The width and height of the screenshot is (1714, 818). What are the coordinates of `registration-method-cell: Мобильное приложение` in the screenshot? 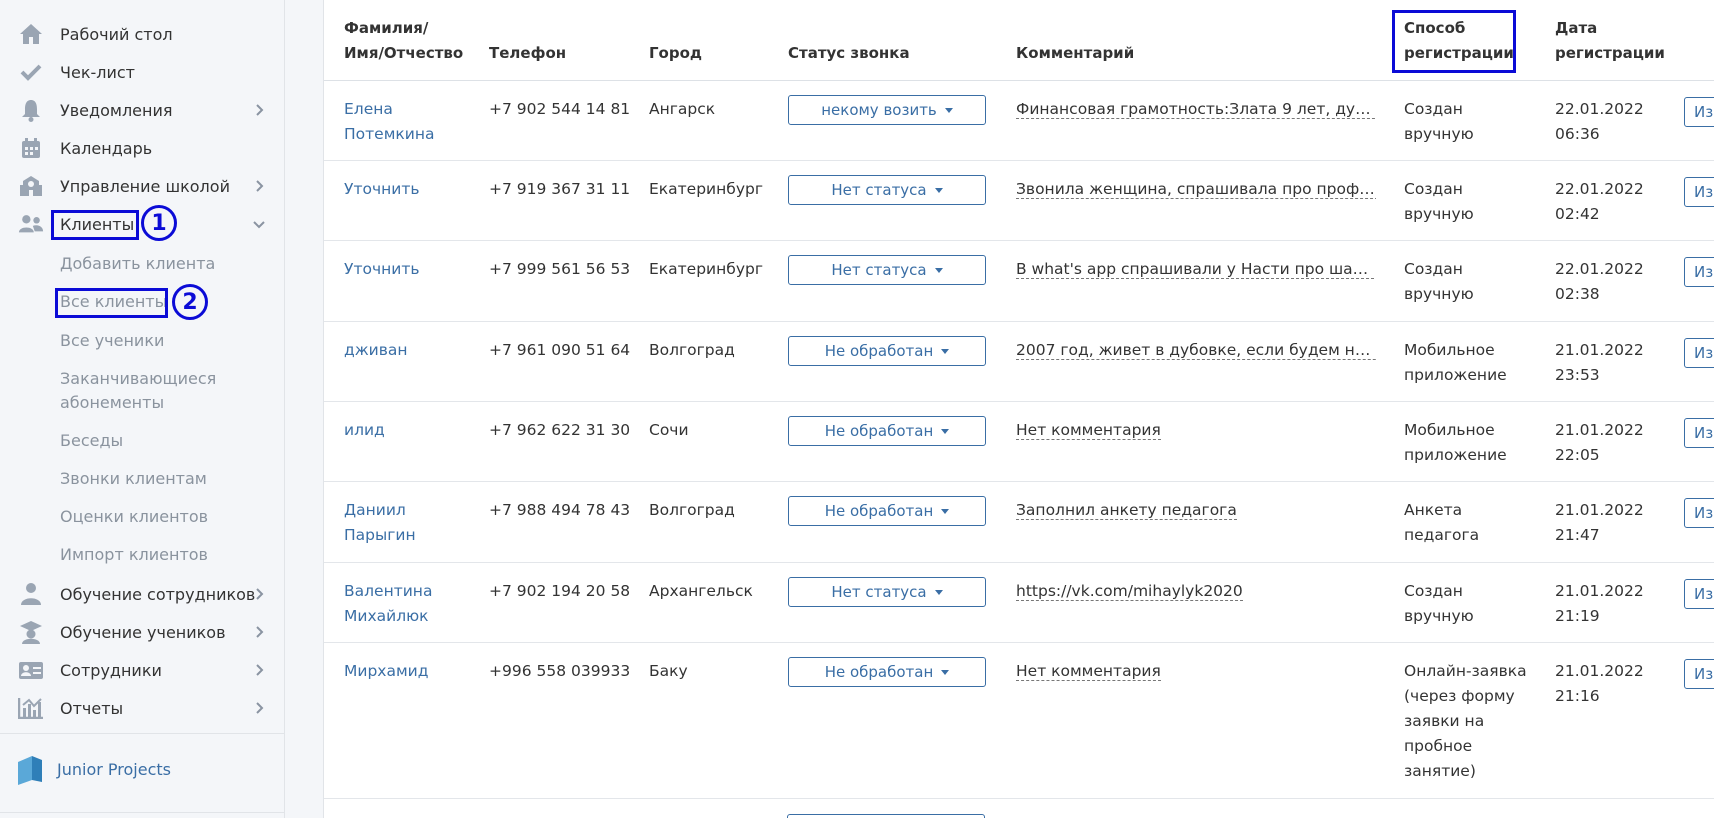 It's located at (1455, 443).